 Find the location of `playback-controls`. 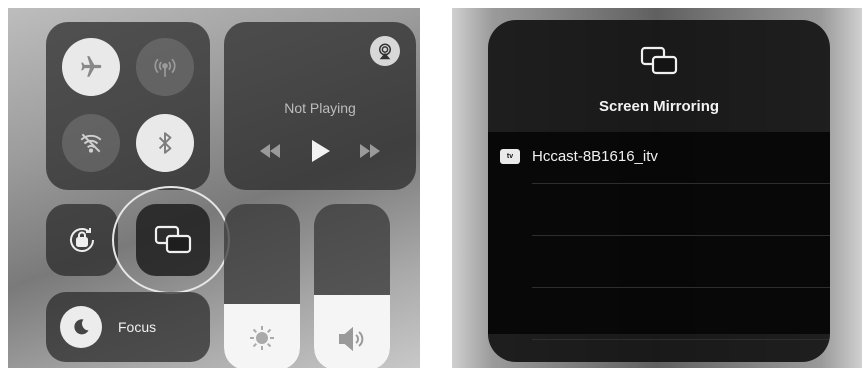

playback-controls is located at coordinates (320, 151).